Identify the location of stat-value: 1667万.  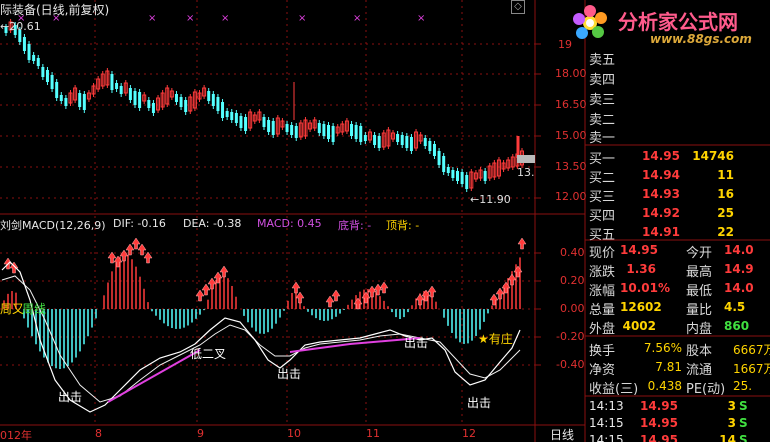
(751, 369).